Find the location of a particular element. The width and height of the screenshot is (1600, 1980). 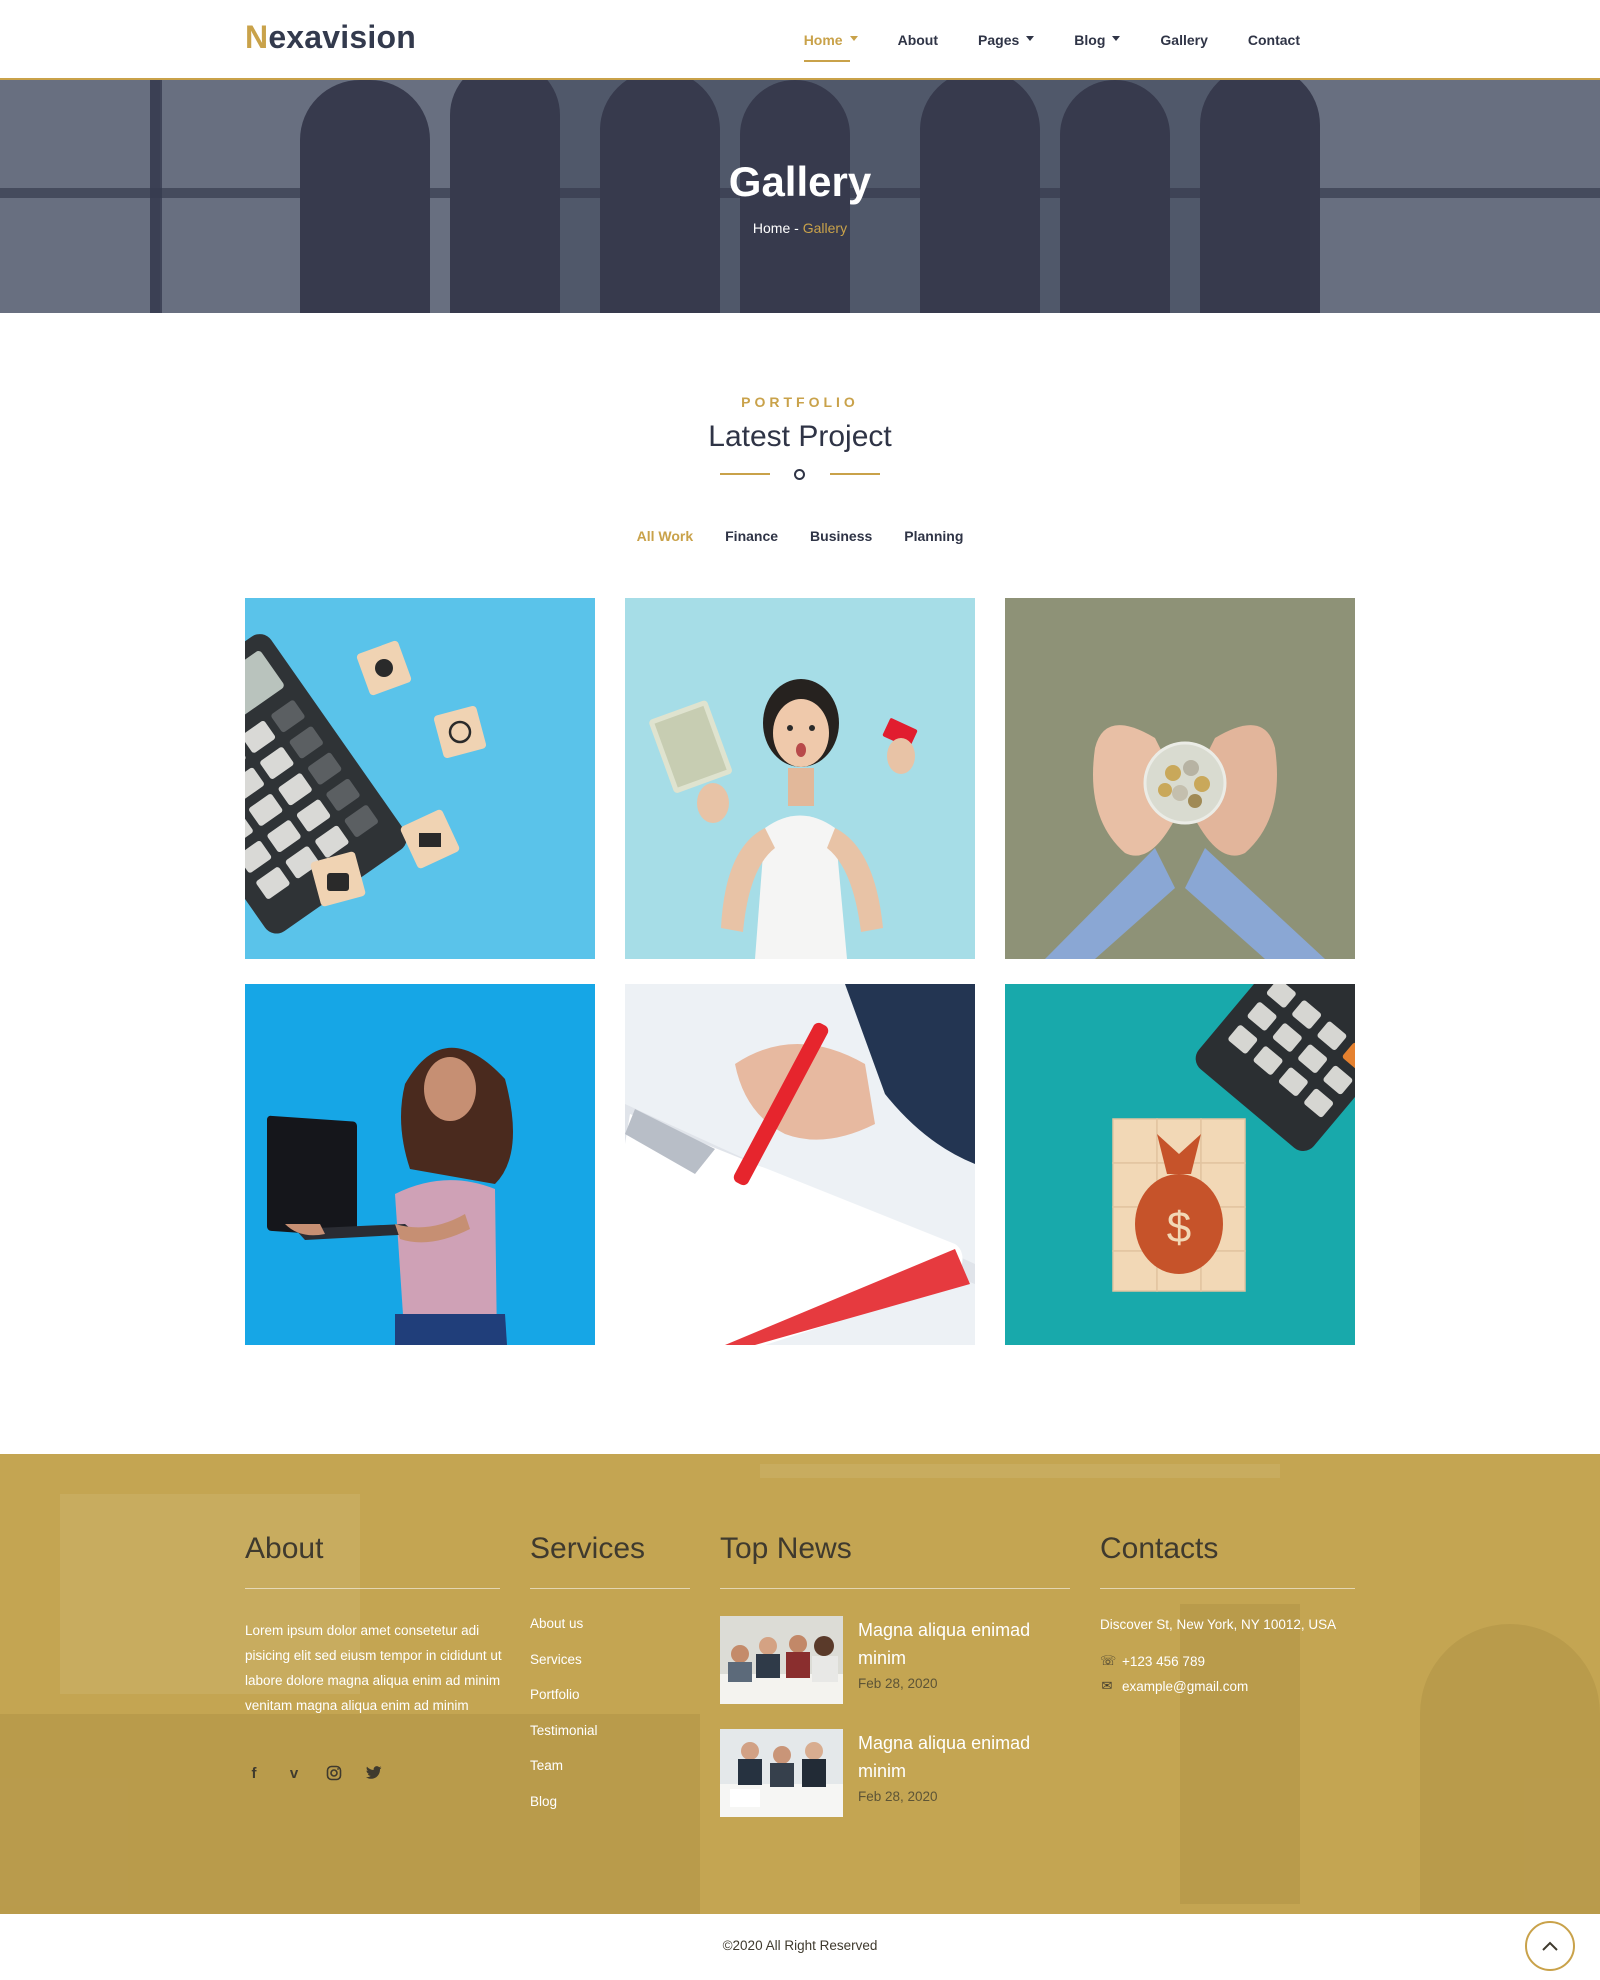

breadcrumb-home-link: Home is located at coordinates (771, 228).